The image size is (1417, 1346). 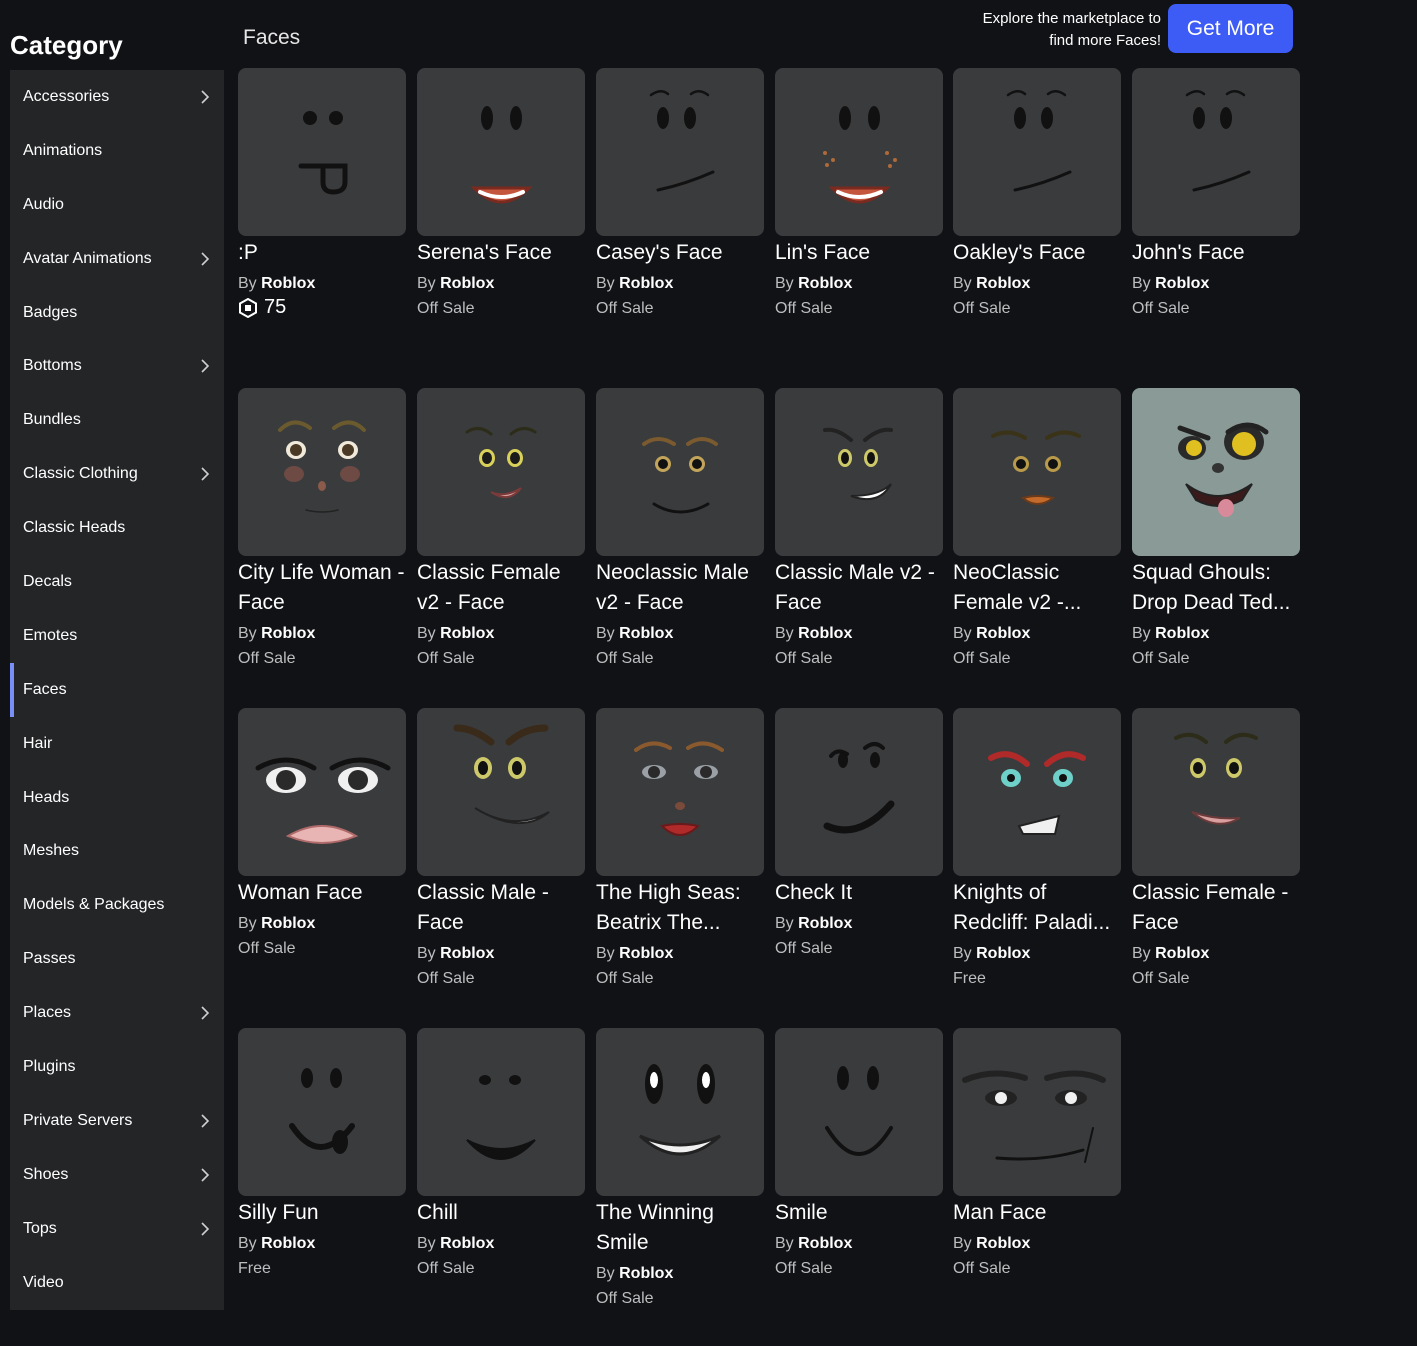 What do you see at coordinates (117, 151) in the screenshot?
I see `sidebar-item-animations: Animations` at bounding box center [117, 151].